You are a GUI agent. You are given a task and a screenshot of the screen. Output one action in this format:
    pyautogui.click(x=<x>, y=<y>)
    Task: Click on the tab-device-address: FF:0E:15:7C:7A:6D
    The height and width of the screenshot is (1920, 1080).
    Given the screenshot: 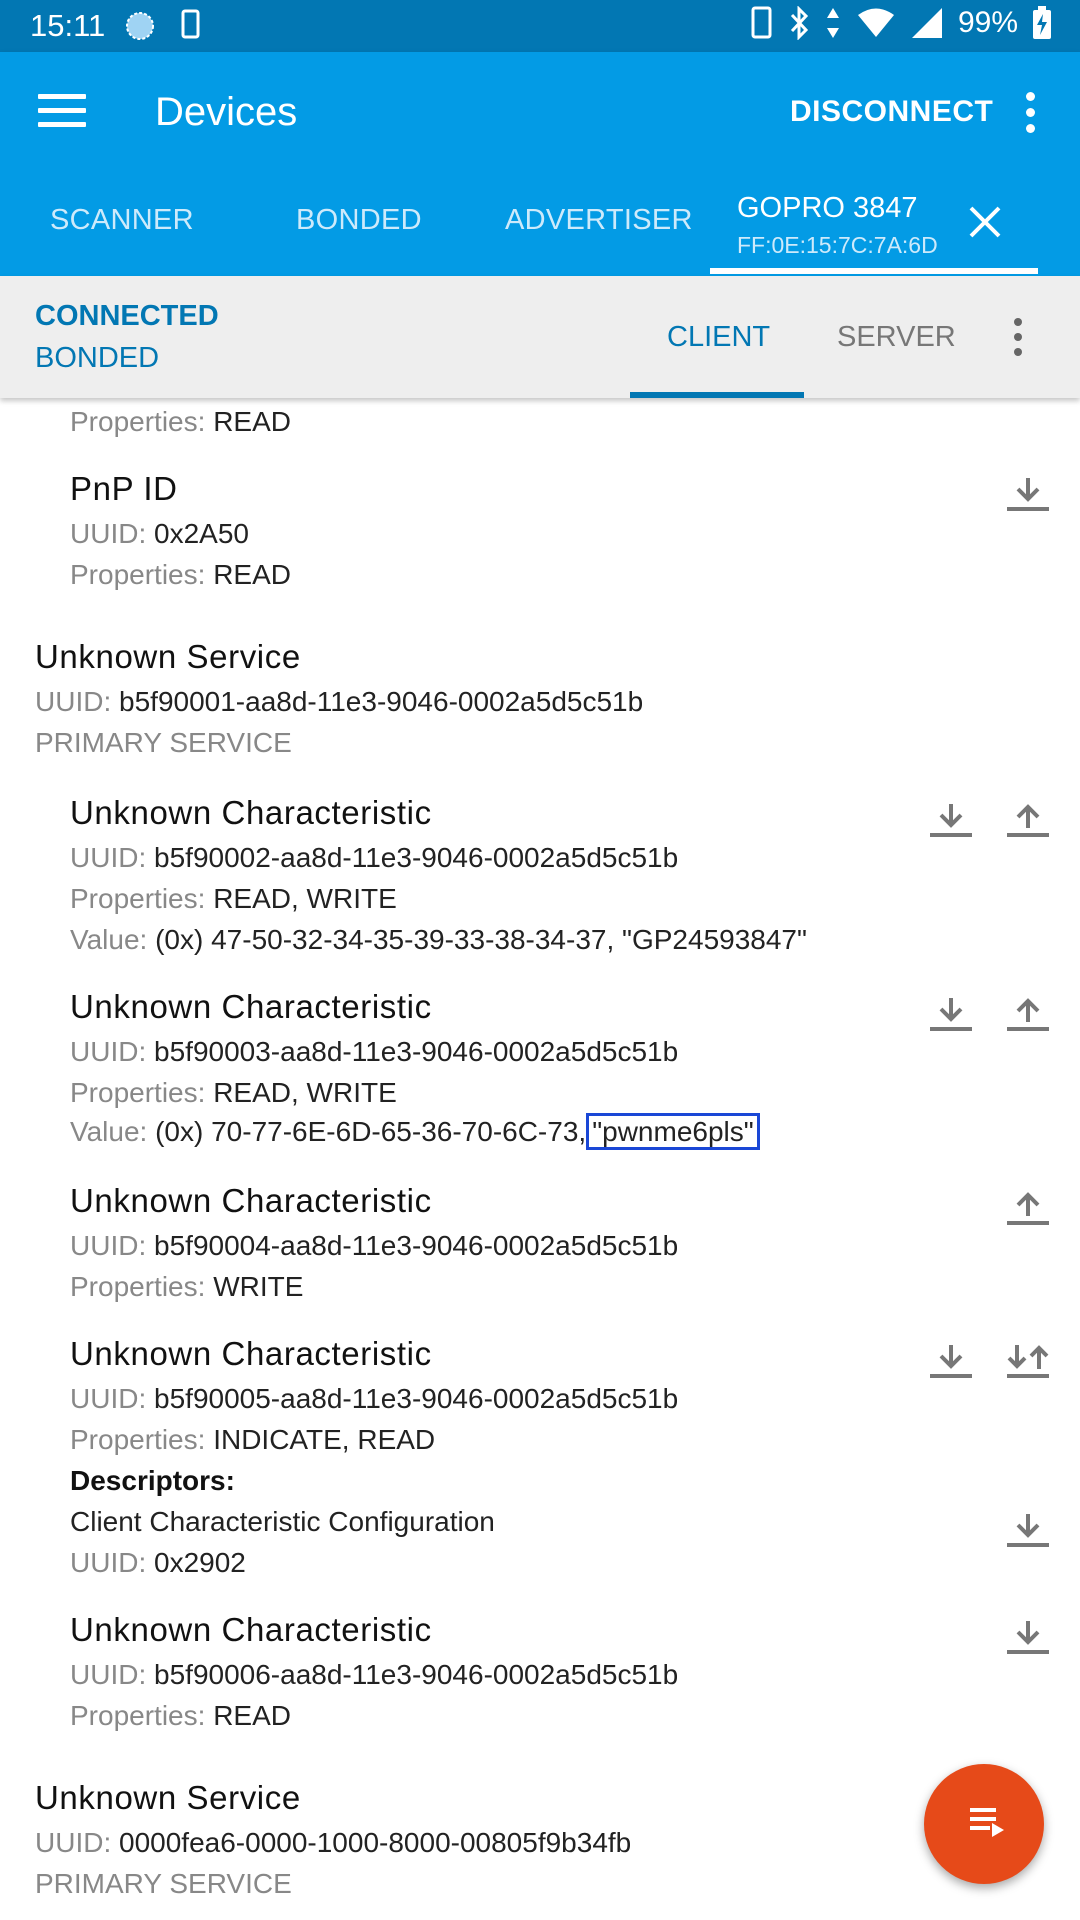 What is the action you would take?
    pyautogui.click(x=837, y=245)
    